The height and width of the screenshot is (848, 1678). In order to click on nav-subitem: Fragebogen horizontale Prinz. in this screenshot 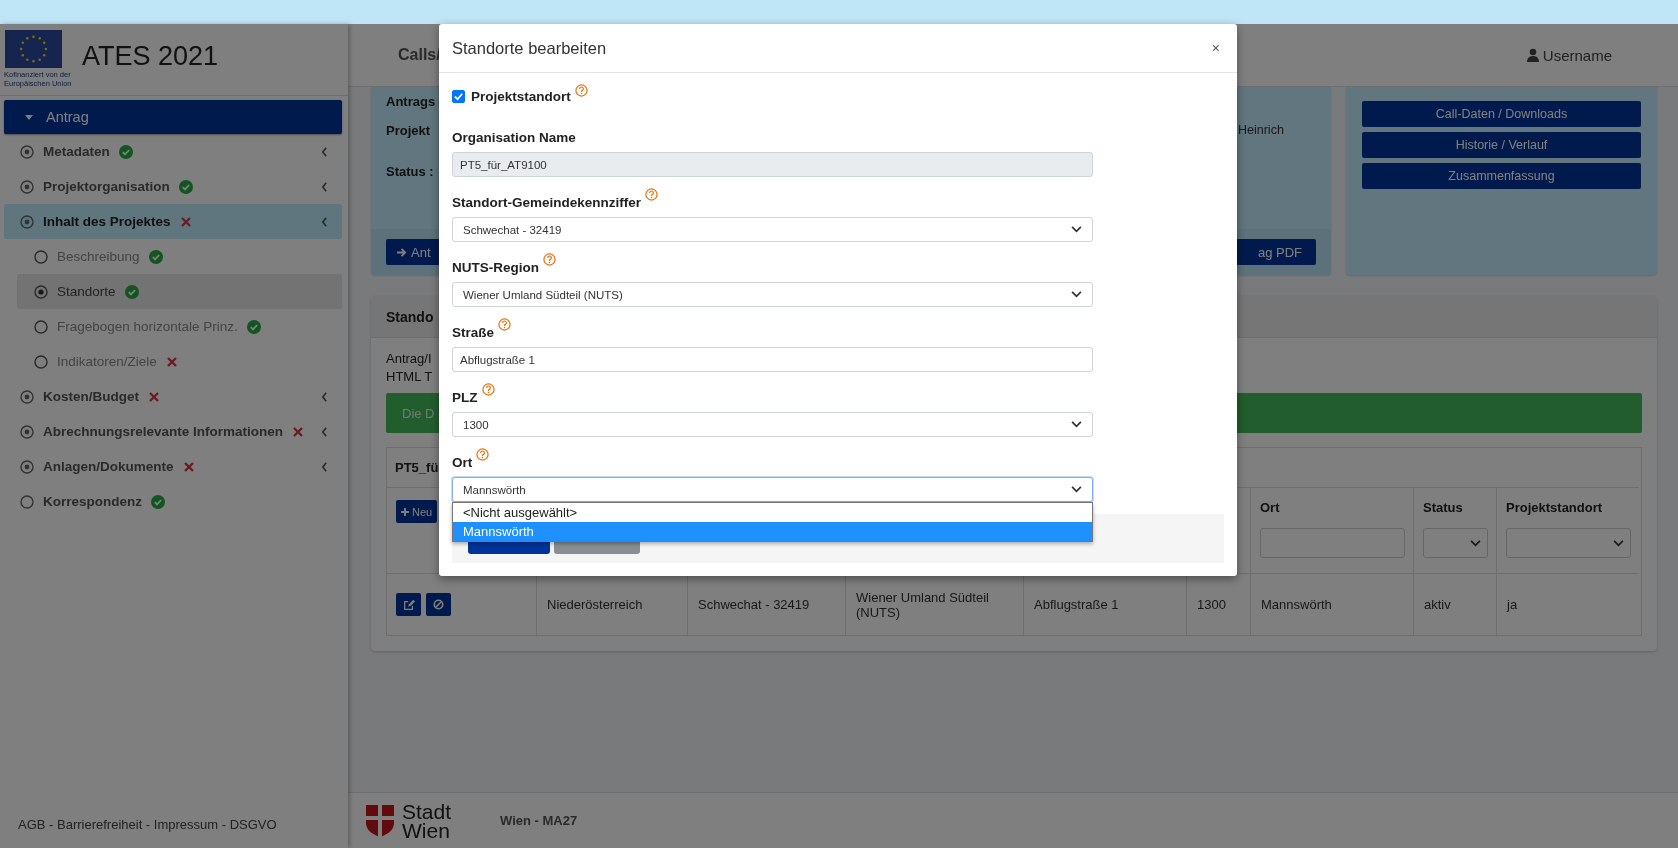, I will do `click(179, 326)`.